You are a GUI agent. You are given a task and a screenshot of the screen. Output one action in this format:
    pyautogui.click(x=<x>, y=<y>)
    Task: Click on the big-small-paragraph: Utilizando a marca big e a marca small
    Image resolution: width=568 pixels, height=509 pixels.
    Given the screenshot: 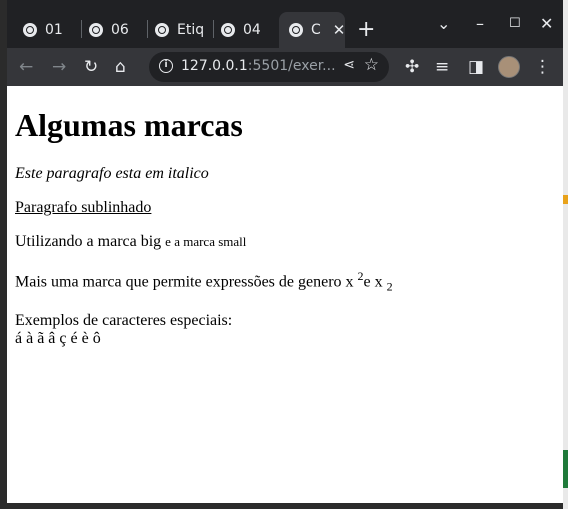 What is the action you would take?
    pyautogui.click(x=285, y=242)
    